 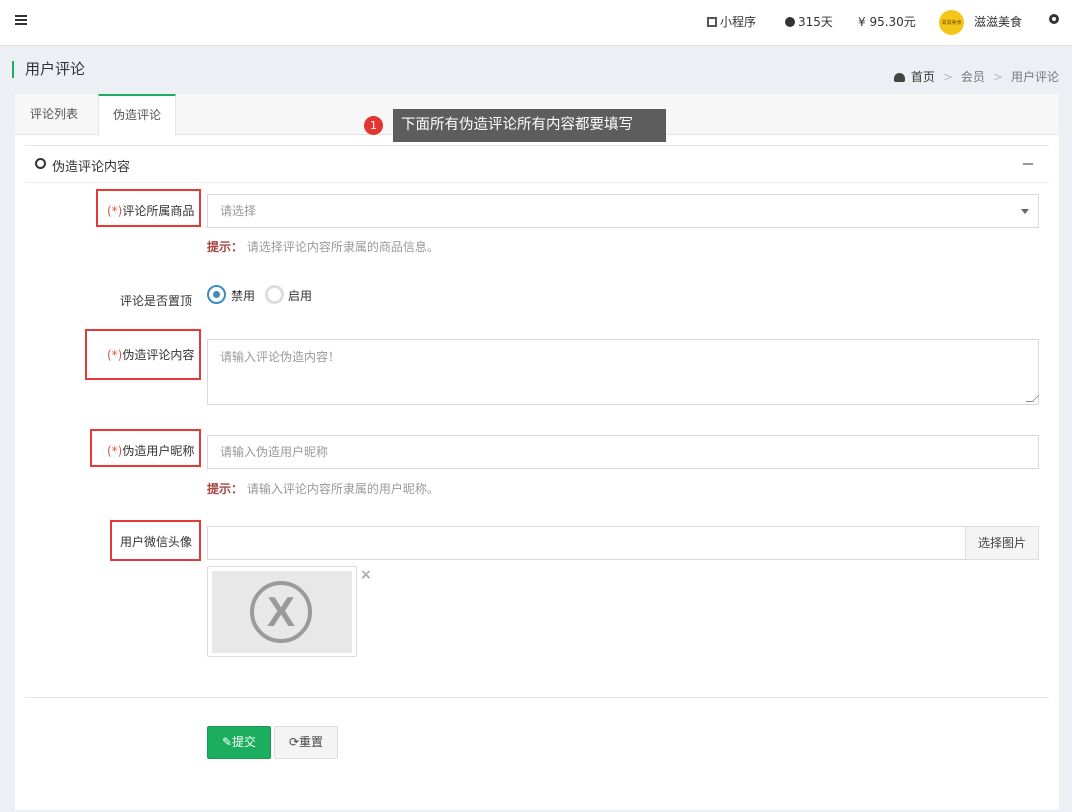 I want to click on chevron-down-icon, so click(x=1025, y=211).